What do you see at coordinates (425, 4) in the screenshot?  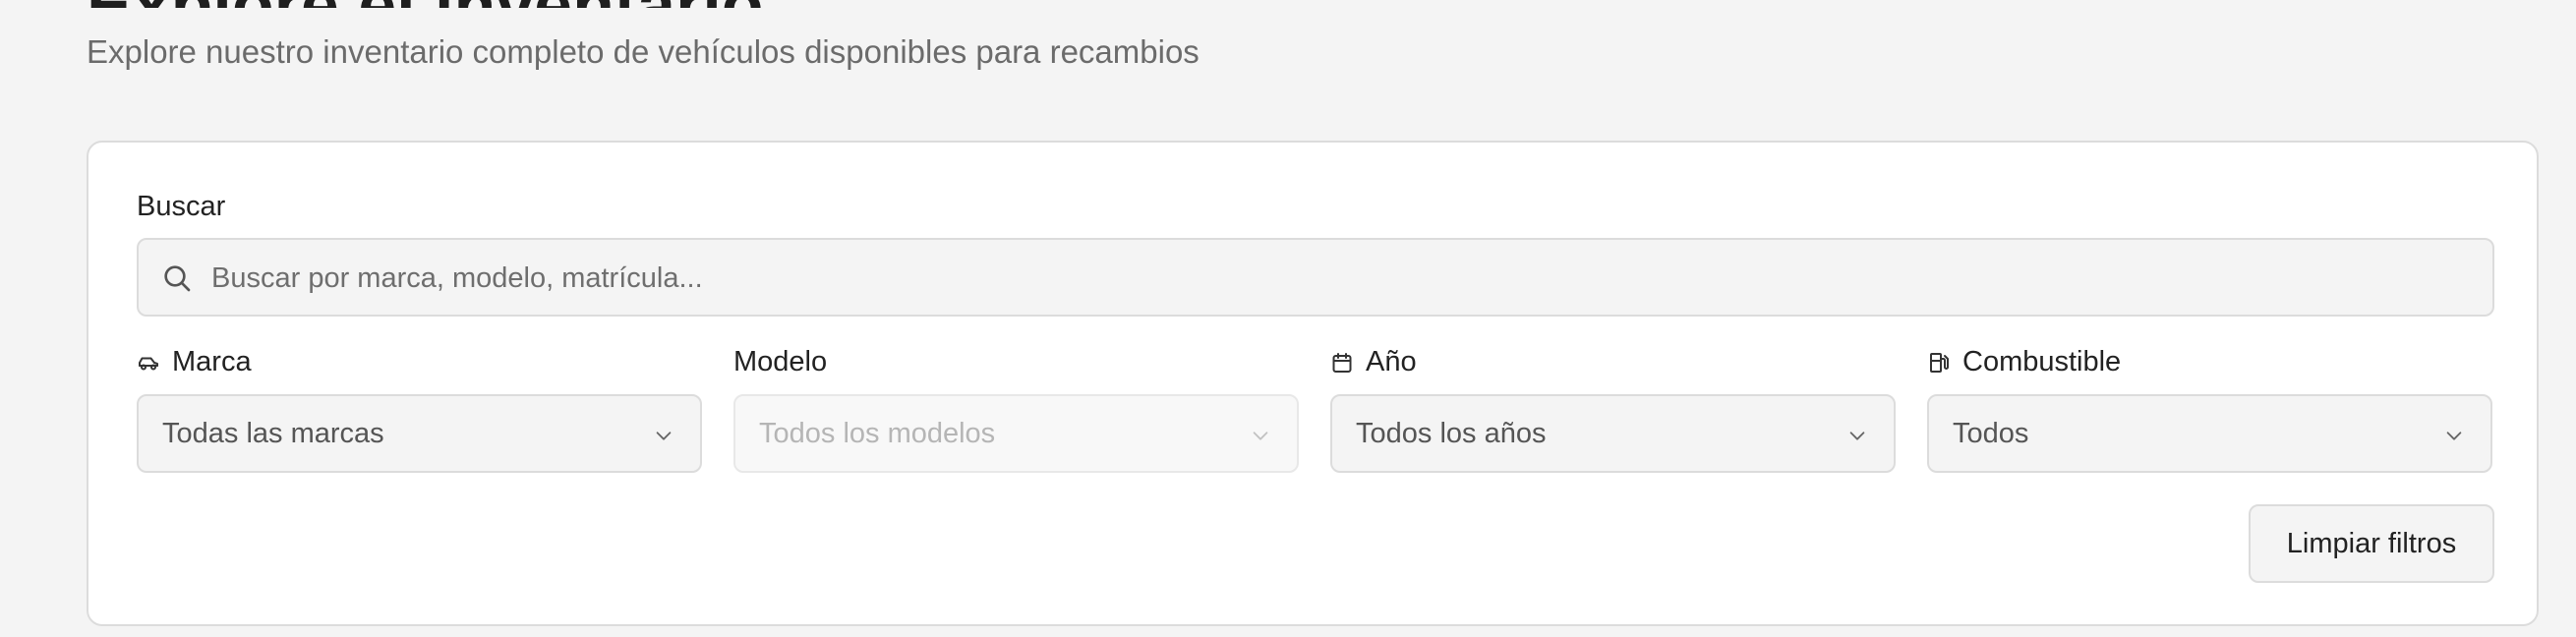 I see `page-title: Explore el inventario` at bounding box center [425, 4].